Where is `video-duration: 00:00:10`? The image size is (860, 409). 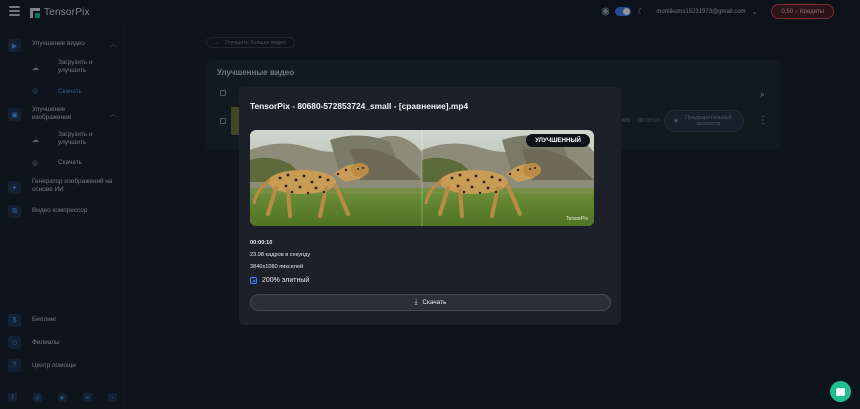
video-duration: 00:00:10 is located at coordinates (261, 243).